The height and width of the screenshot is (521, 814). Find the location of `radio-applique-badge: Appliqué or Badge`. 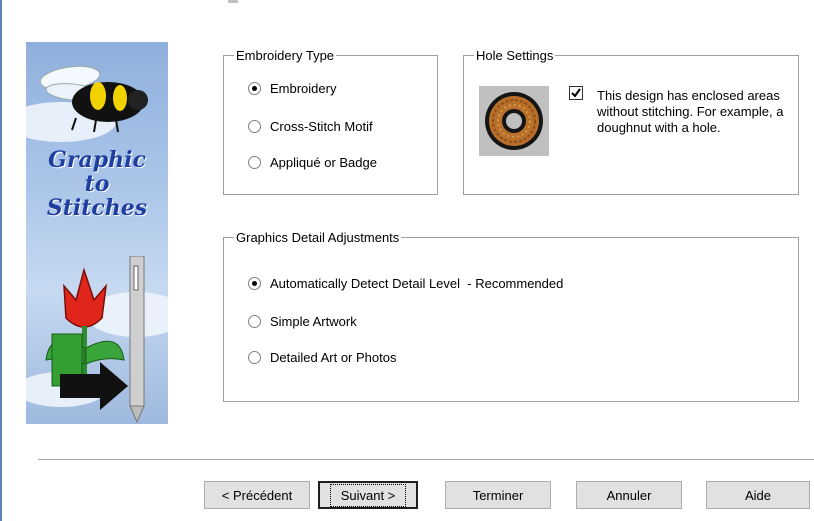

radio-applique-badge: Appliqué or Badge is located at coordinates (312, 162).